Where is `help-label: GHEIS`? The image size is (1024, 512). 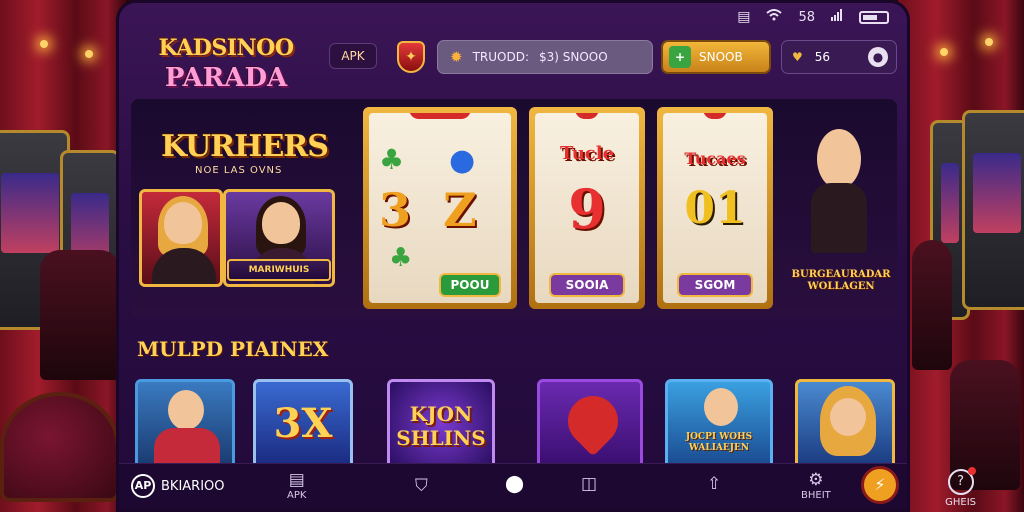
help-label: GHEIS is located at coordinates (960, 502).